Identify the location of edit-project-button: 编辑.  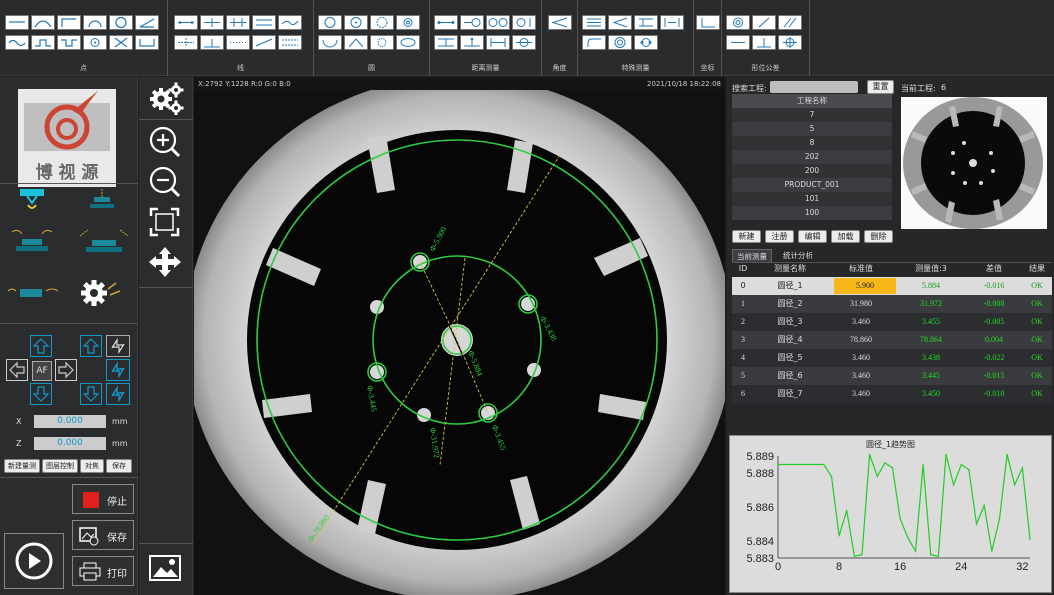
(812, 236).